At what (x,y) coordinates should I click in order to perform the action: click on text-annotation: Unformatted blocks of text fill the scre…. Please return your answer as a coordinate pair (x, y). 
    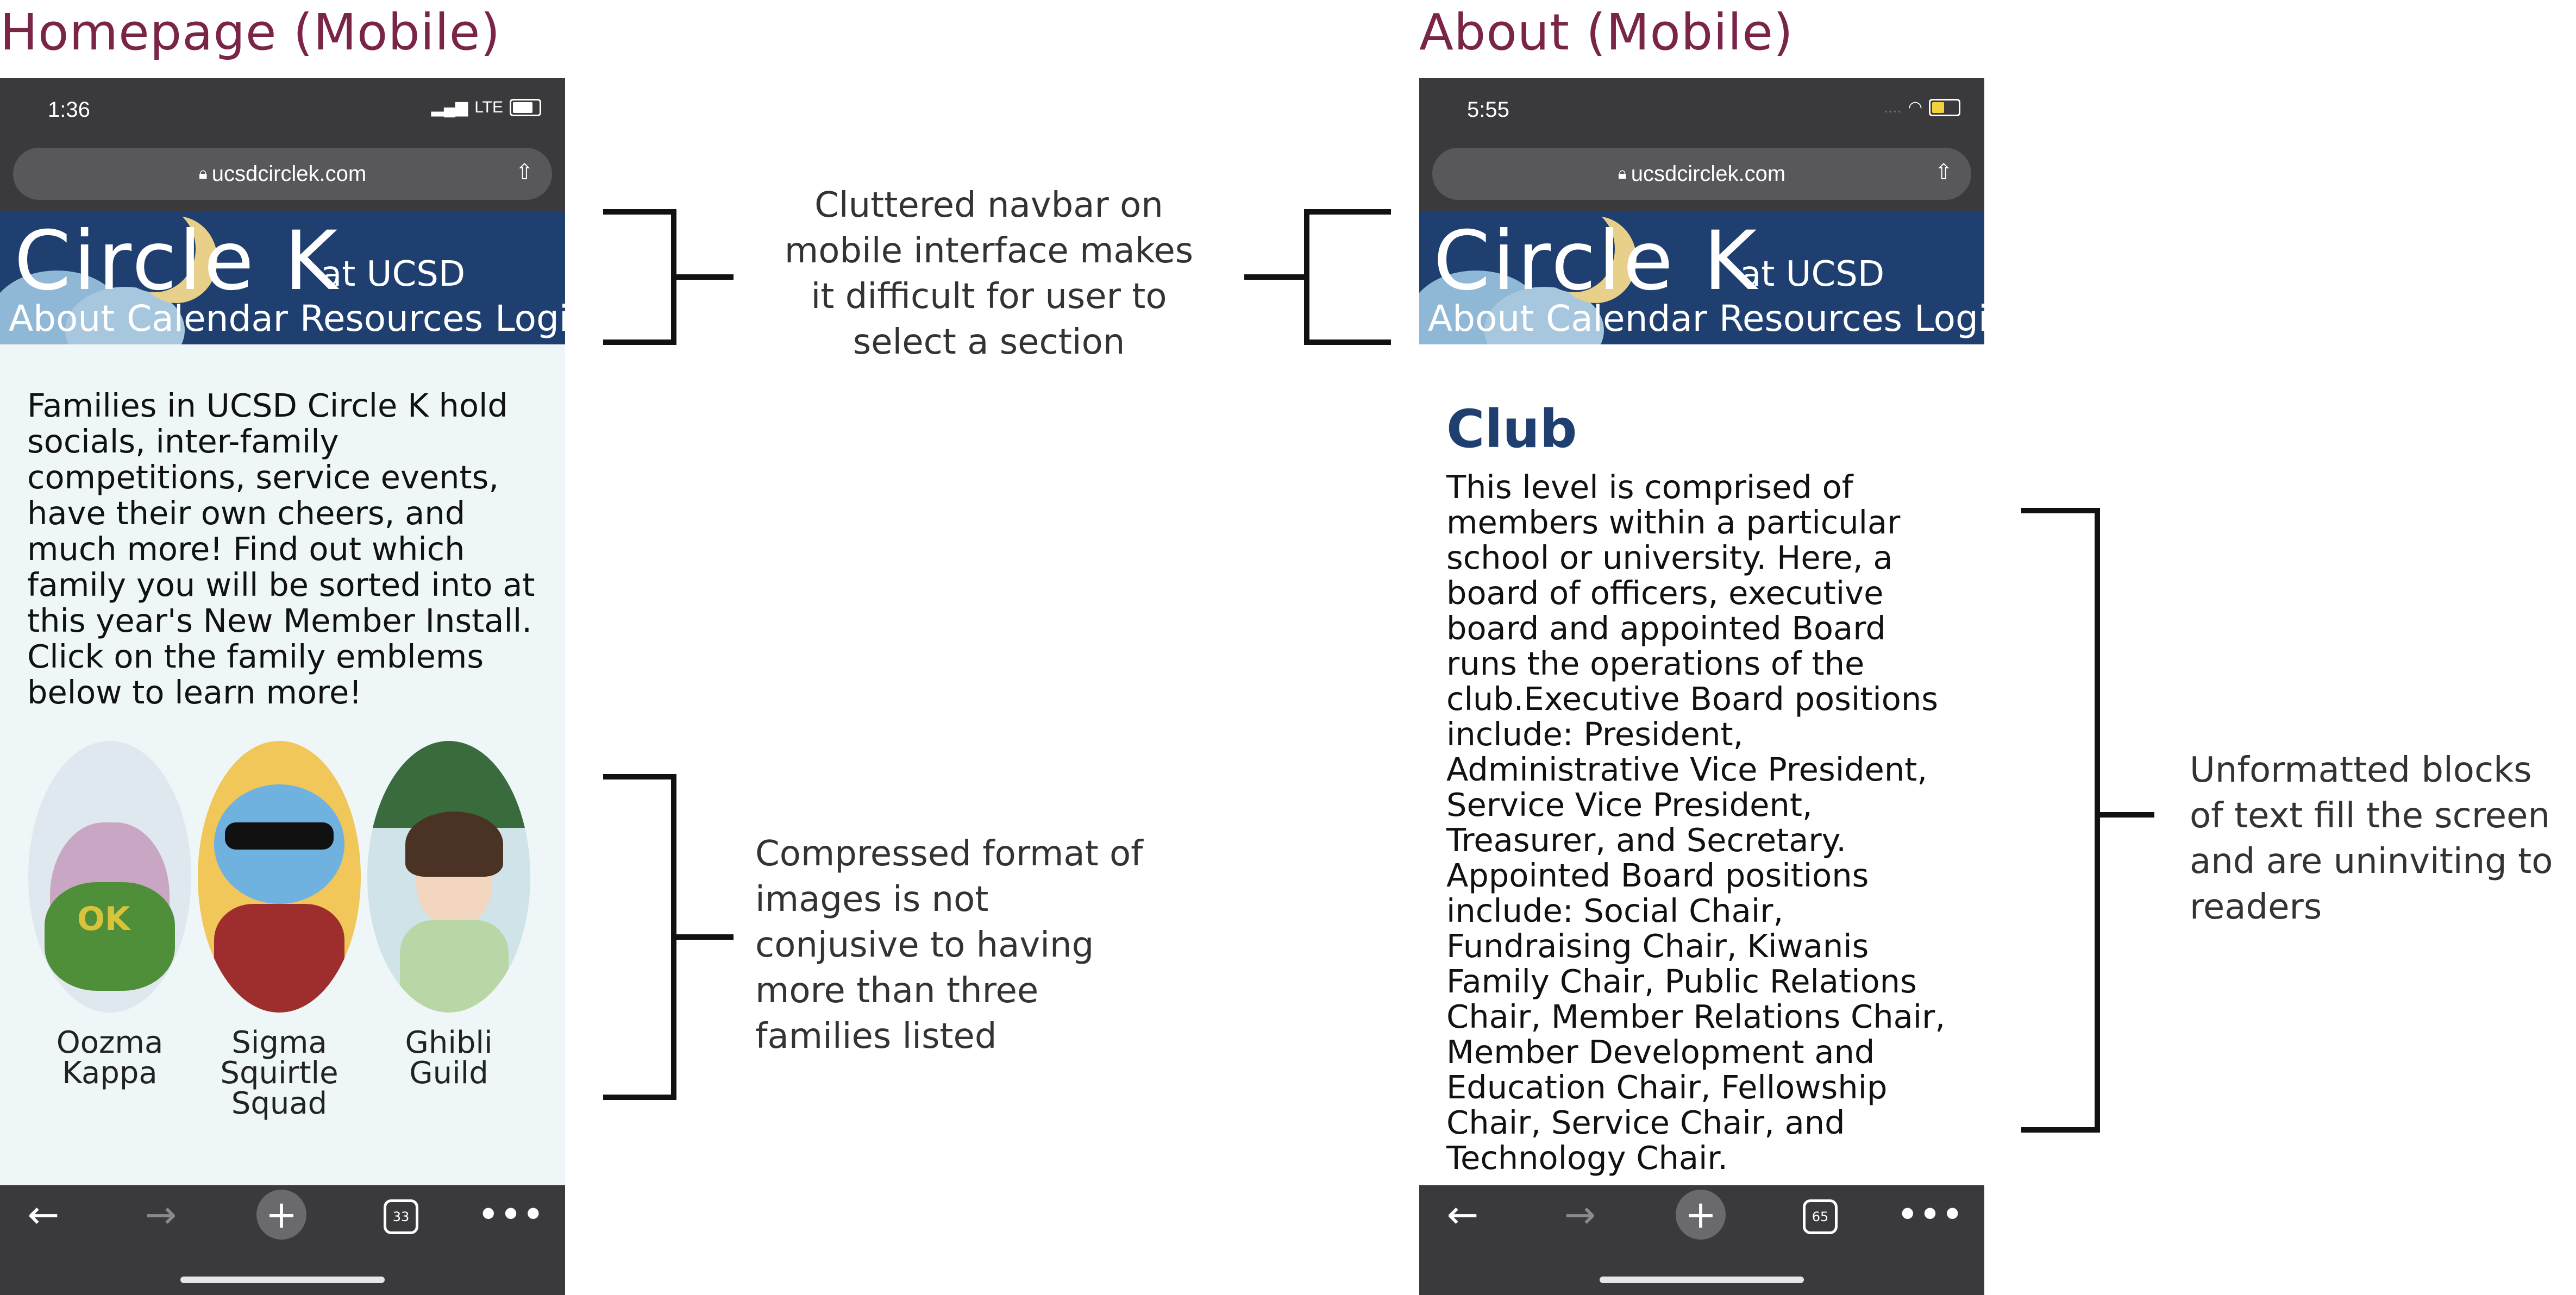
    Looking at the image, I should click on (2371, 839).